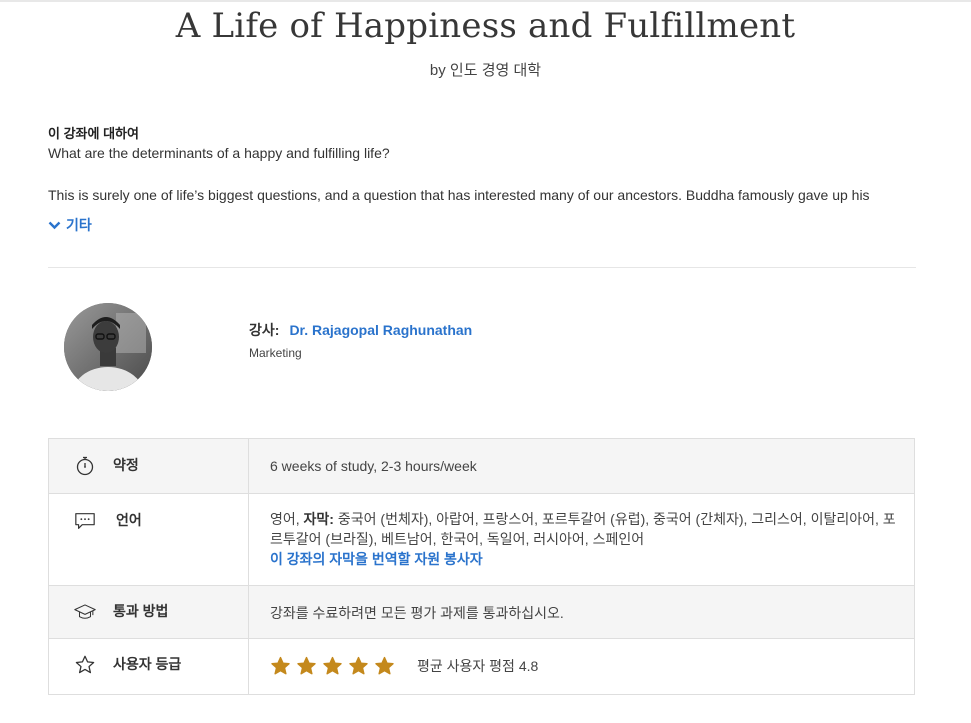  Describe the element at coordinates (93, 133) in the screenshot. I see `about-heading: 이 강좌에 대하여` at that location.